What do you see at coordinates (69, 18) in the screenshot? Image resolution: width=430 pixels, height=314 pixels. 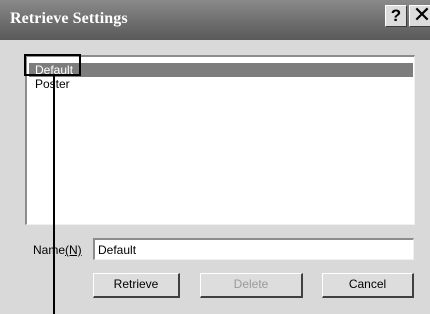 I see `dialog-title: Retrieve Settings` at bounding box center [69, 18].